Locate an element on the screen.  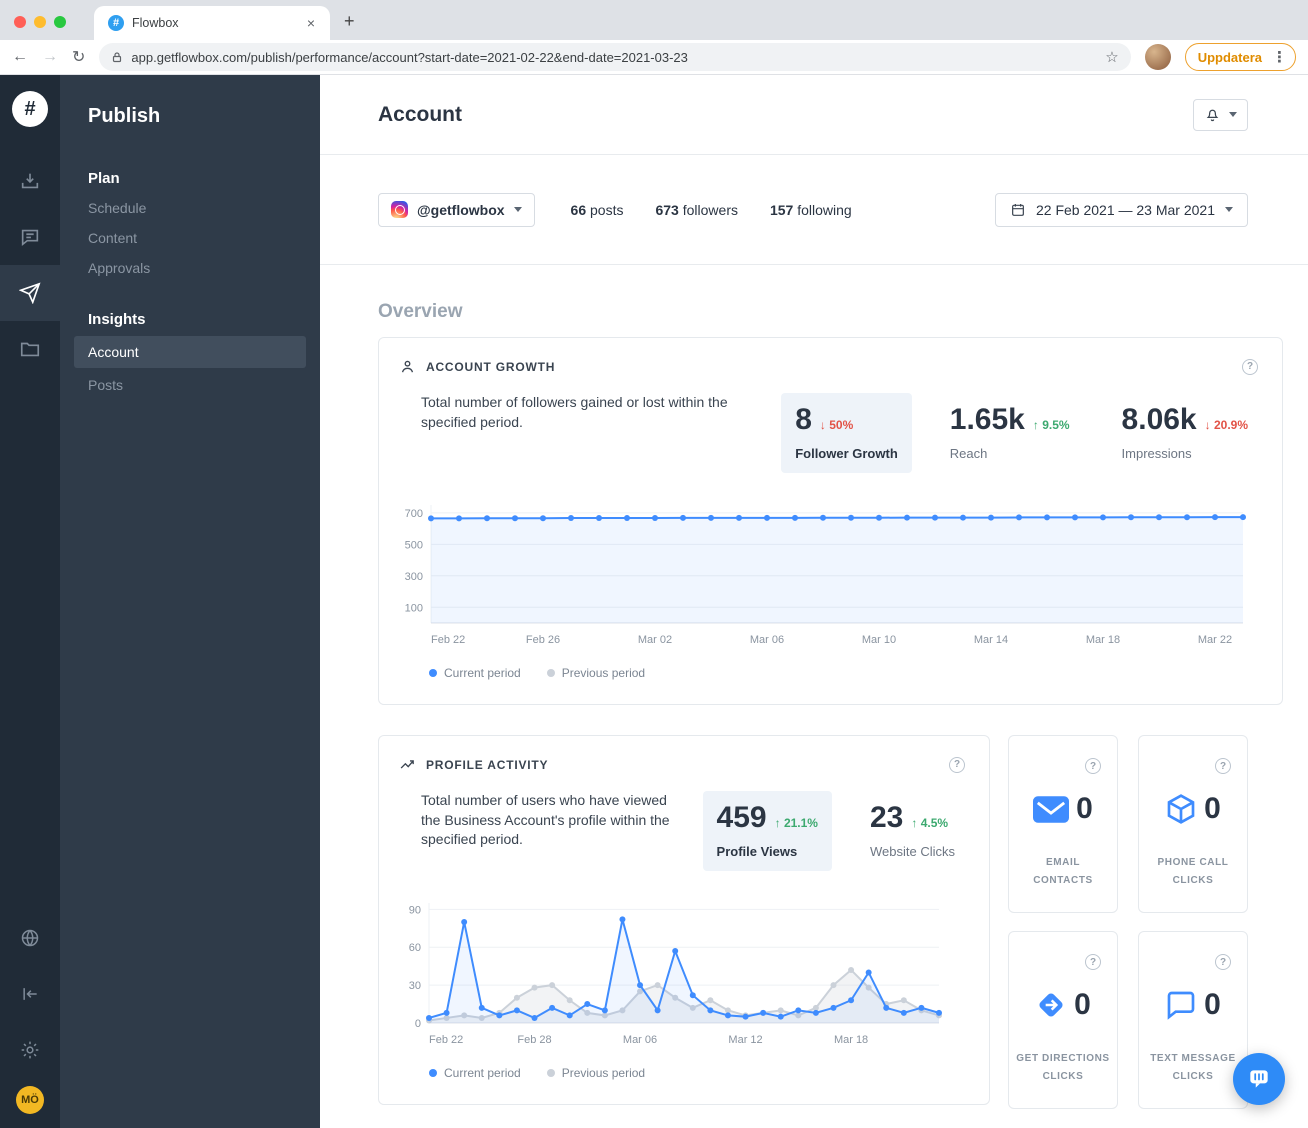
metric-profile-views: 459 21.1% Profile Views is located at coordinates (767, 831).